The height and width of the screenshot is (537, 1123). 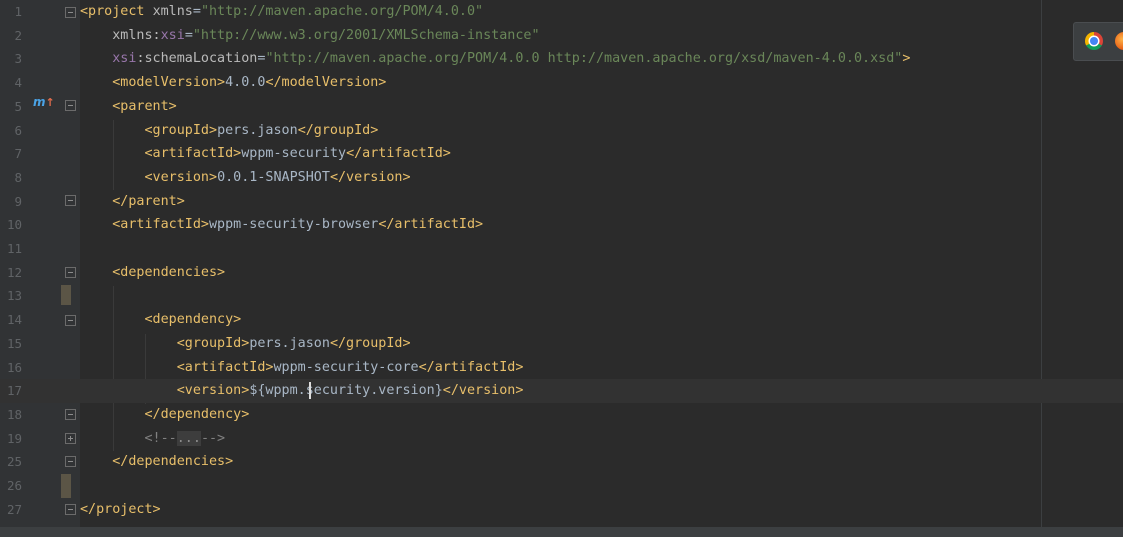 I want to click on code-line: 5 <parent>, so click(x=561, y=107).